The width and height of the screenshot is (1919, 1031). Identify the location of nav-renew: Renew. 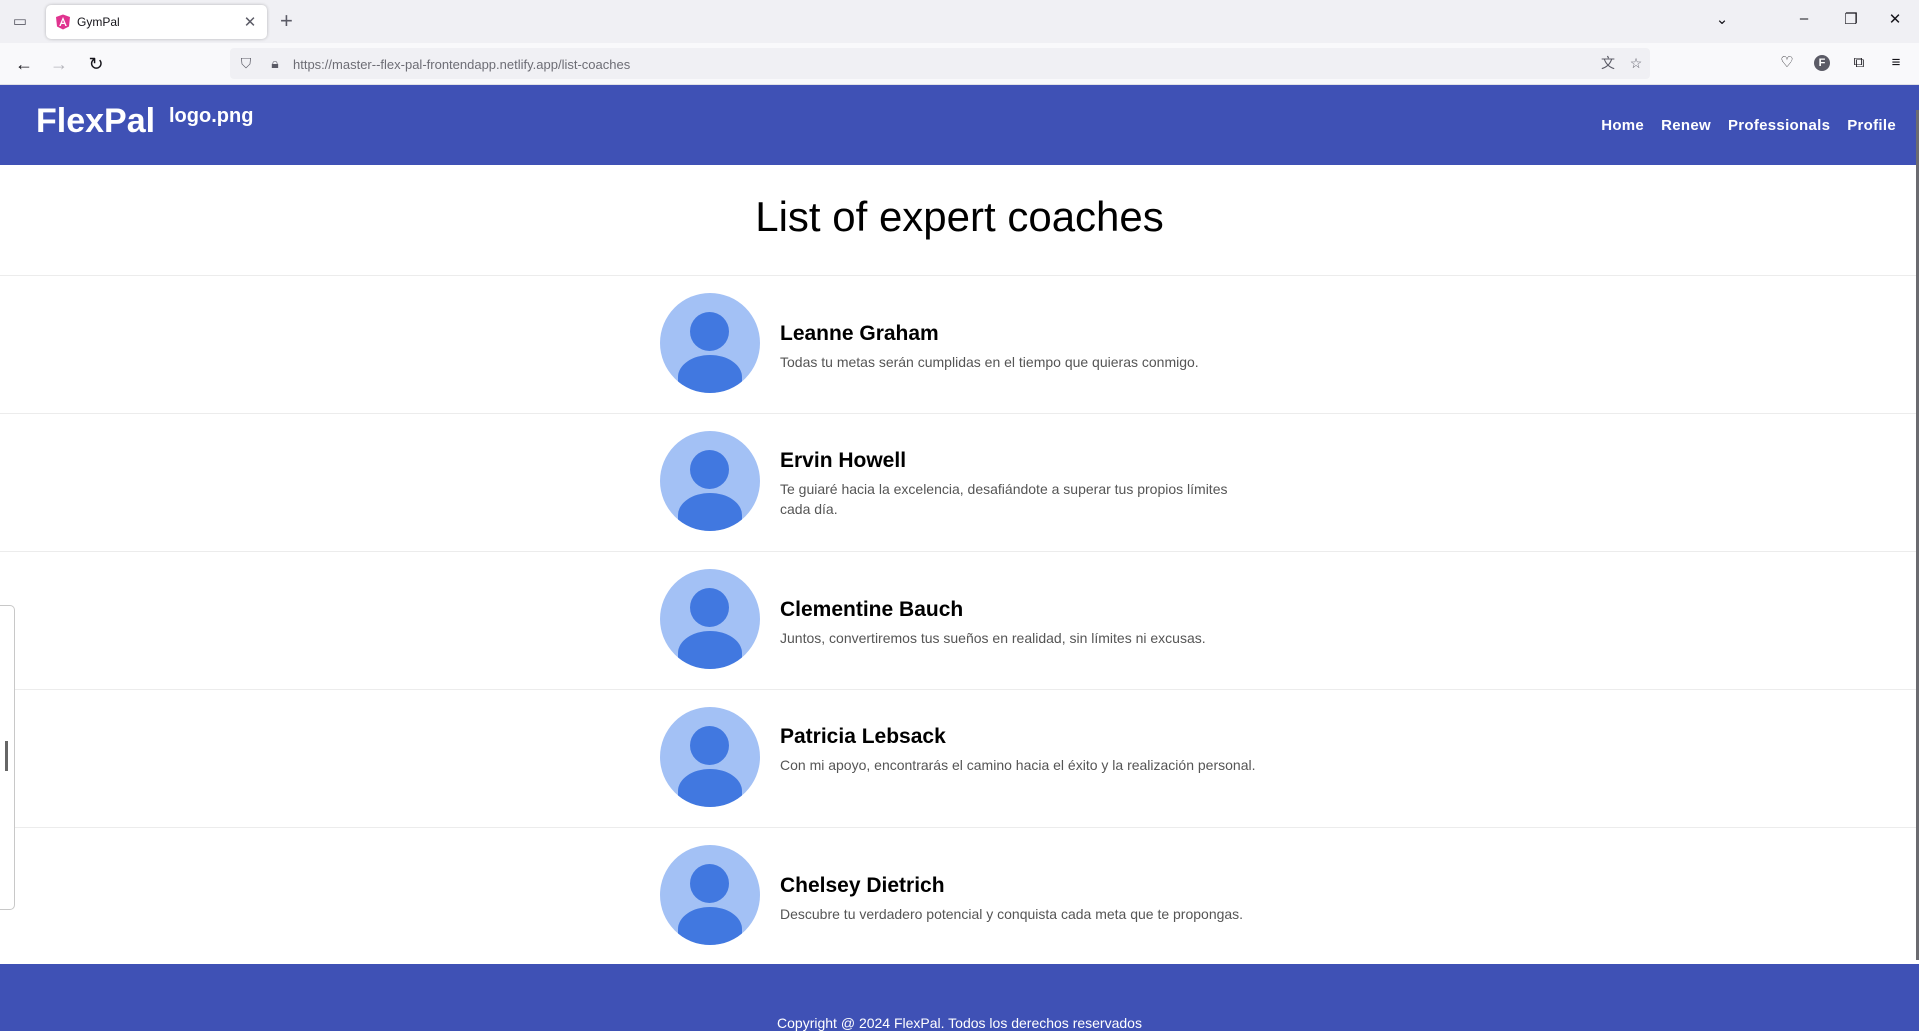
(1686, 125).